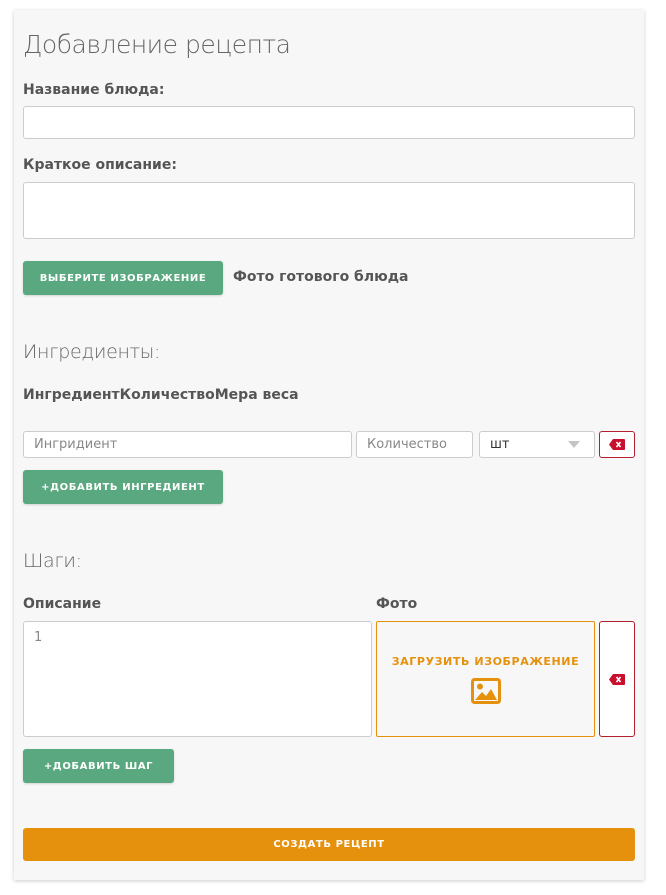  Describe the element at coordinates (329, 210) in the screenshot. I see `short-description-textarea` at that location.